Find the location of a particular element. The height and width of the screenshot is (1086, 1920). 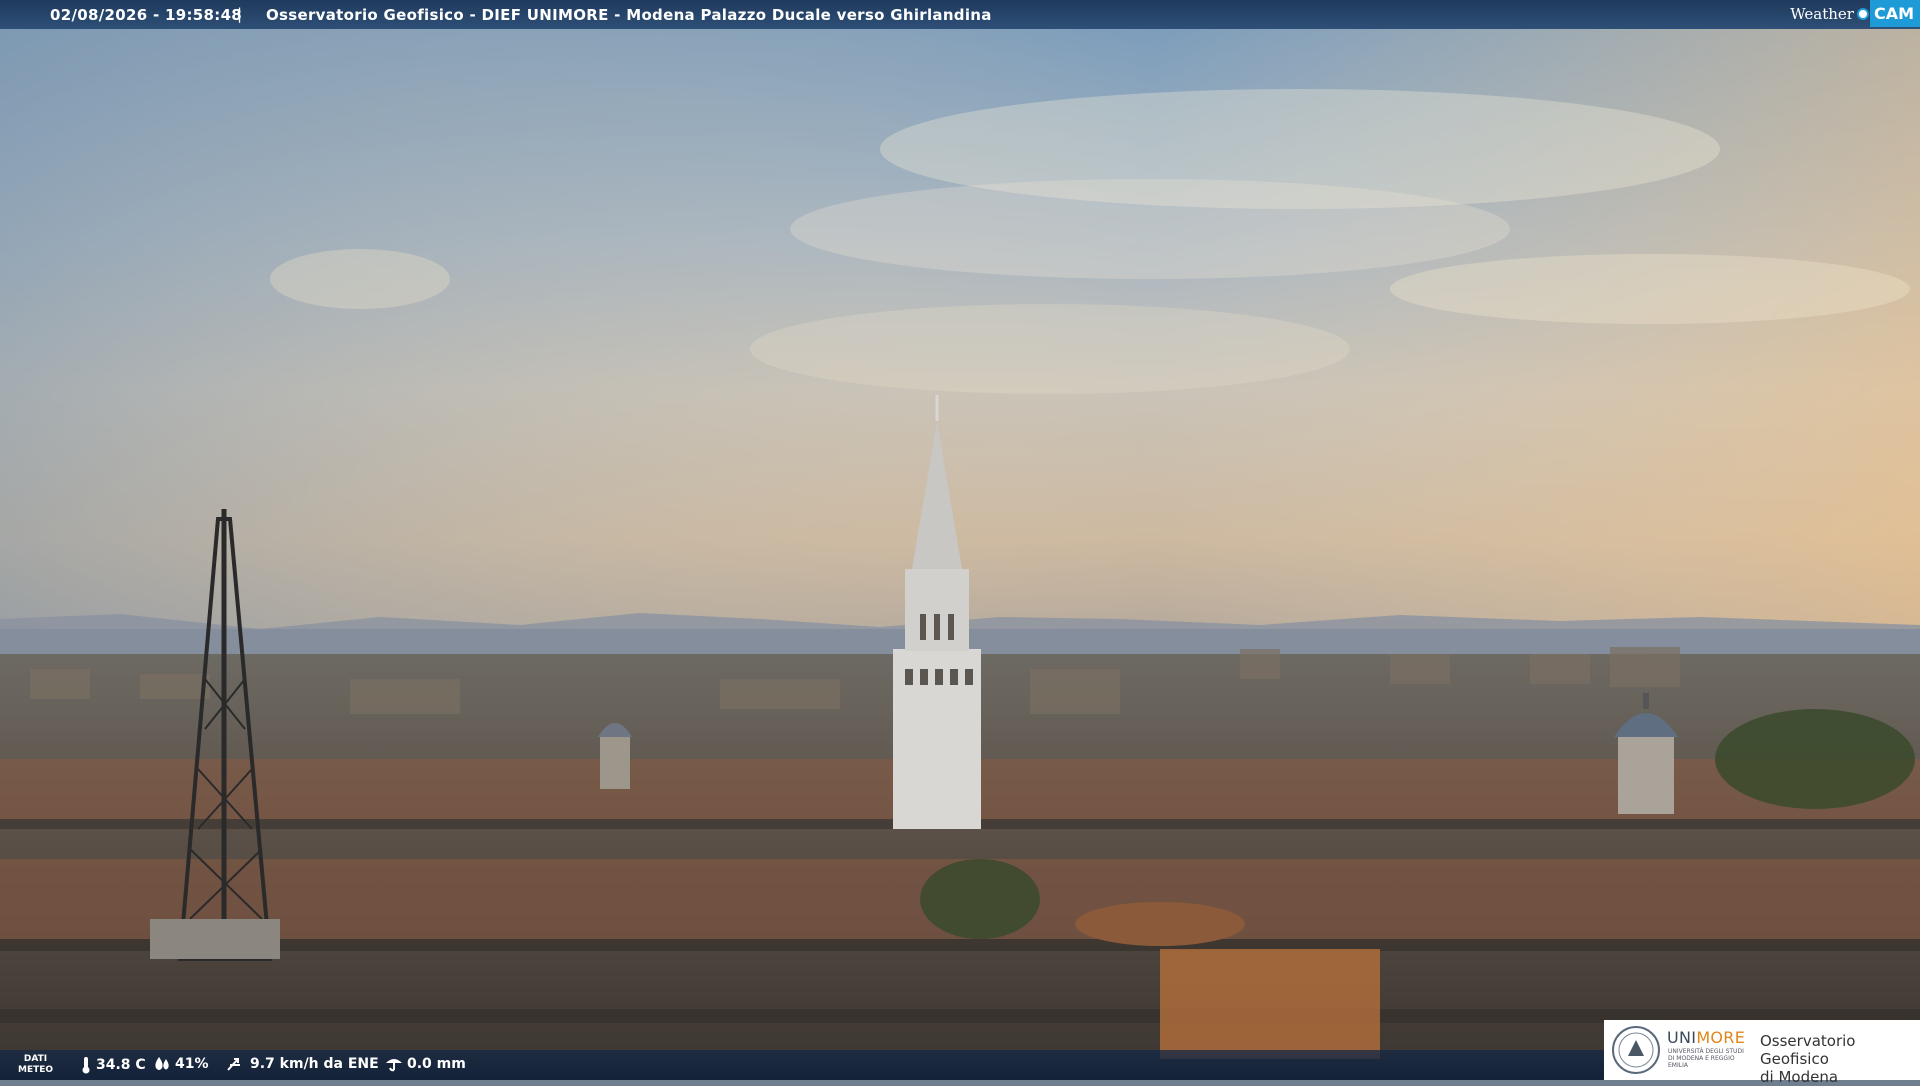

university-seal-icon is located at coordinates (1636, 1050).